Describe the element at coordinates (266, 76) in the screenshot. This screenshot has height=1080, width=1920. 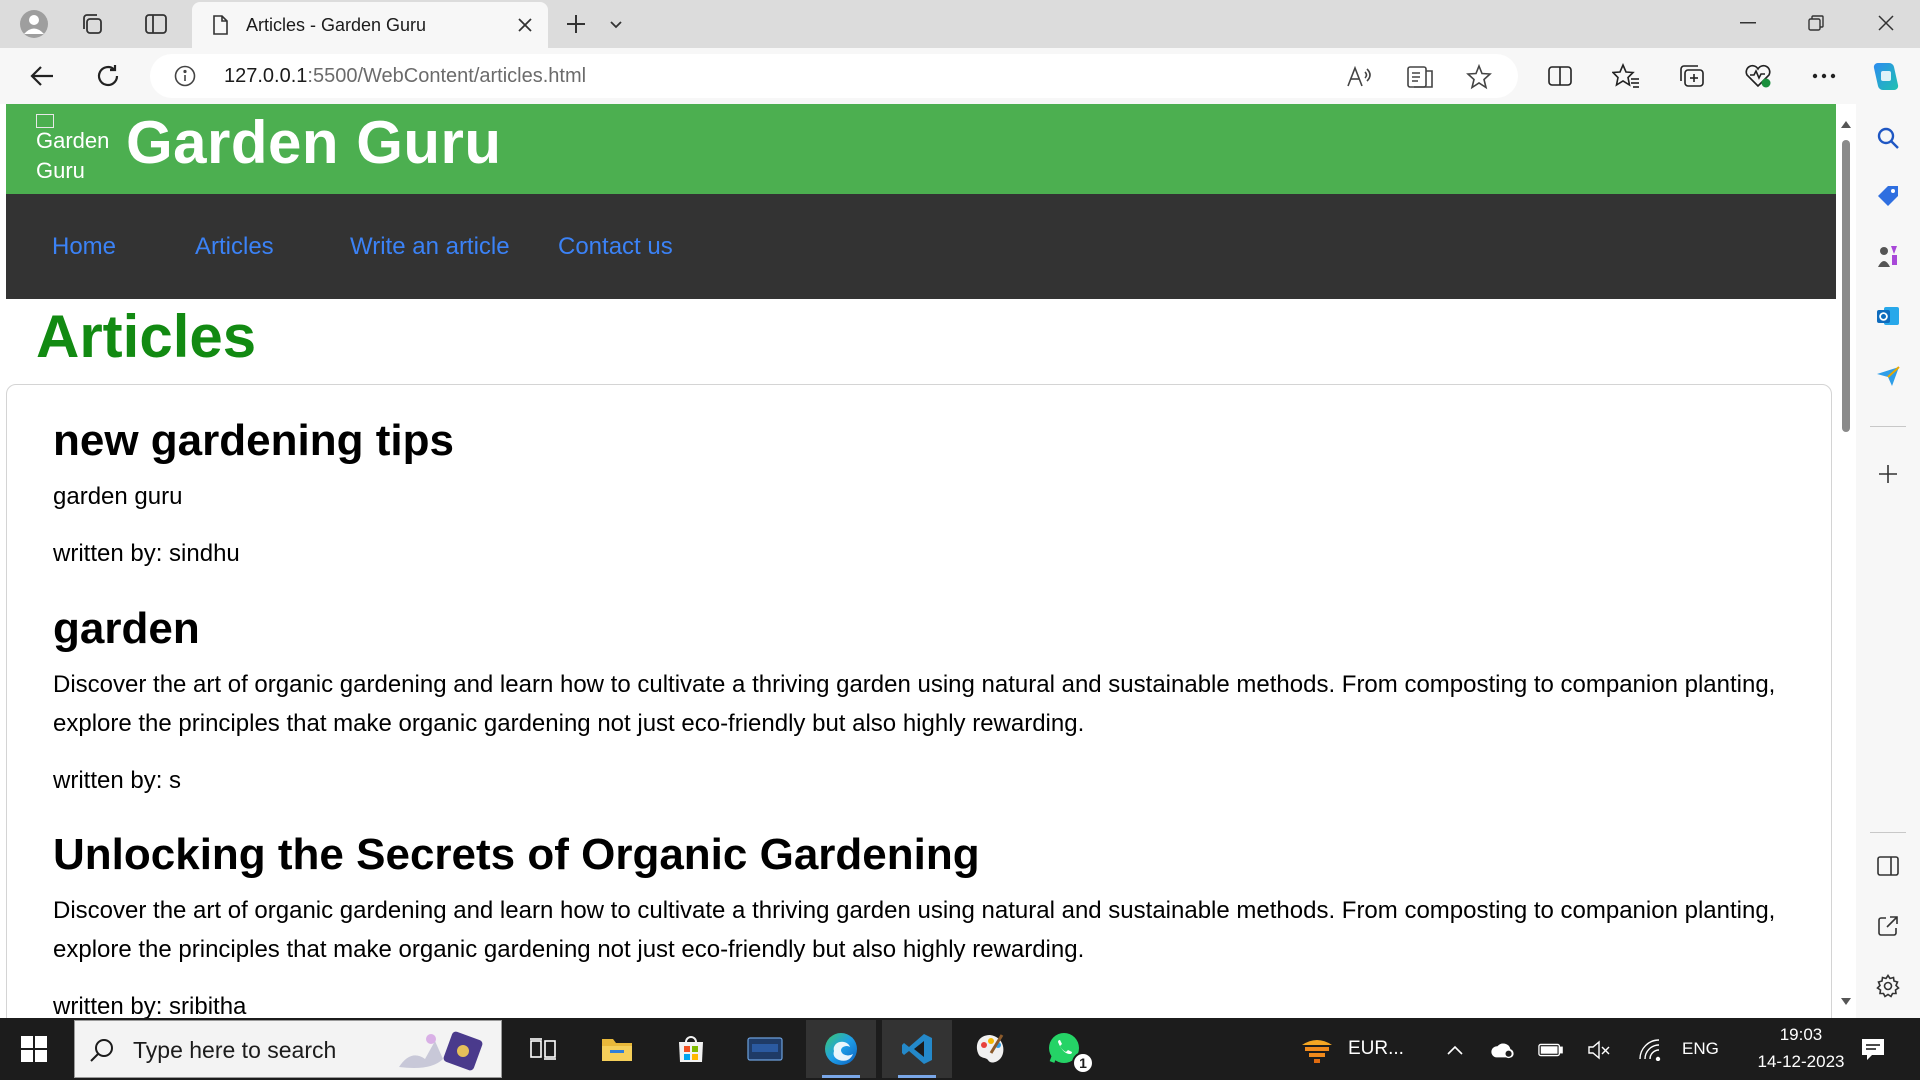
I see `url-host: 127.0.0.1` at that location.